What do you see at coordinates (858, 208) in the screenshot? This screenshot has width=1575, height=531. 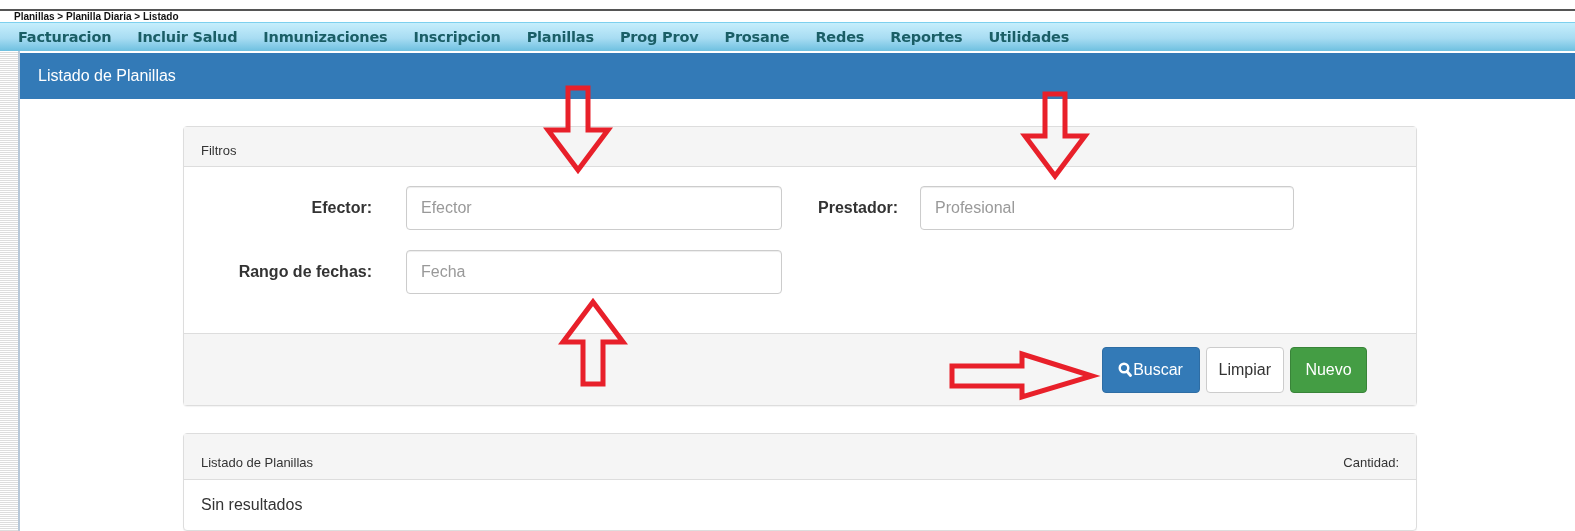 I see `field-label: Prestador:` at bounding box center [858, 208].